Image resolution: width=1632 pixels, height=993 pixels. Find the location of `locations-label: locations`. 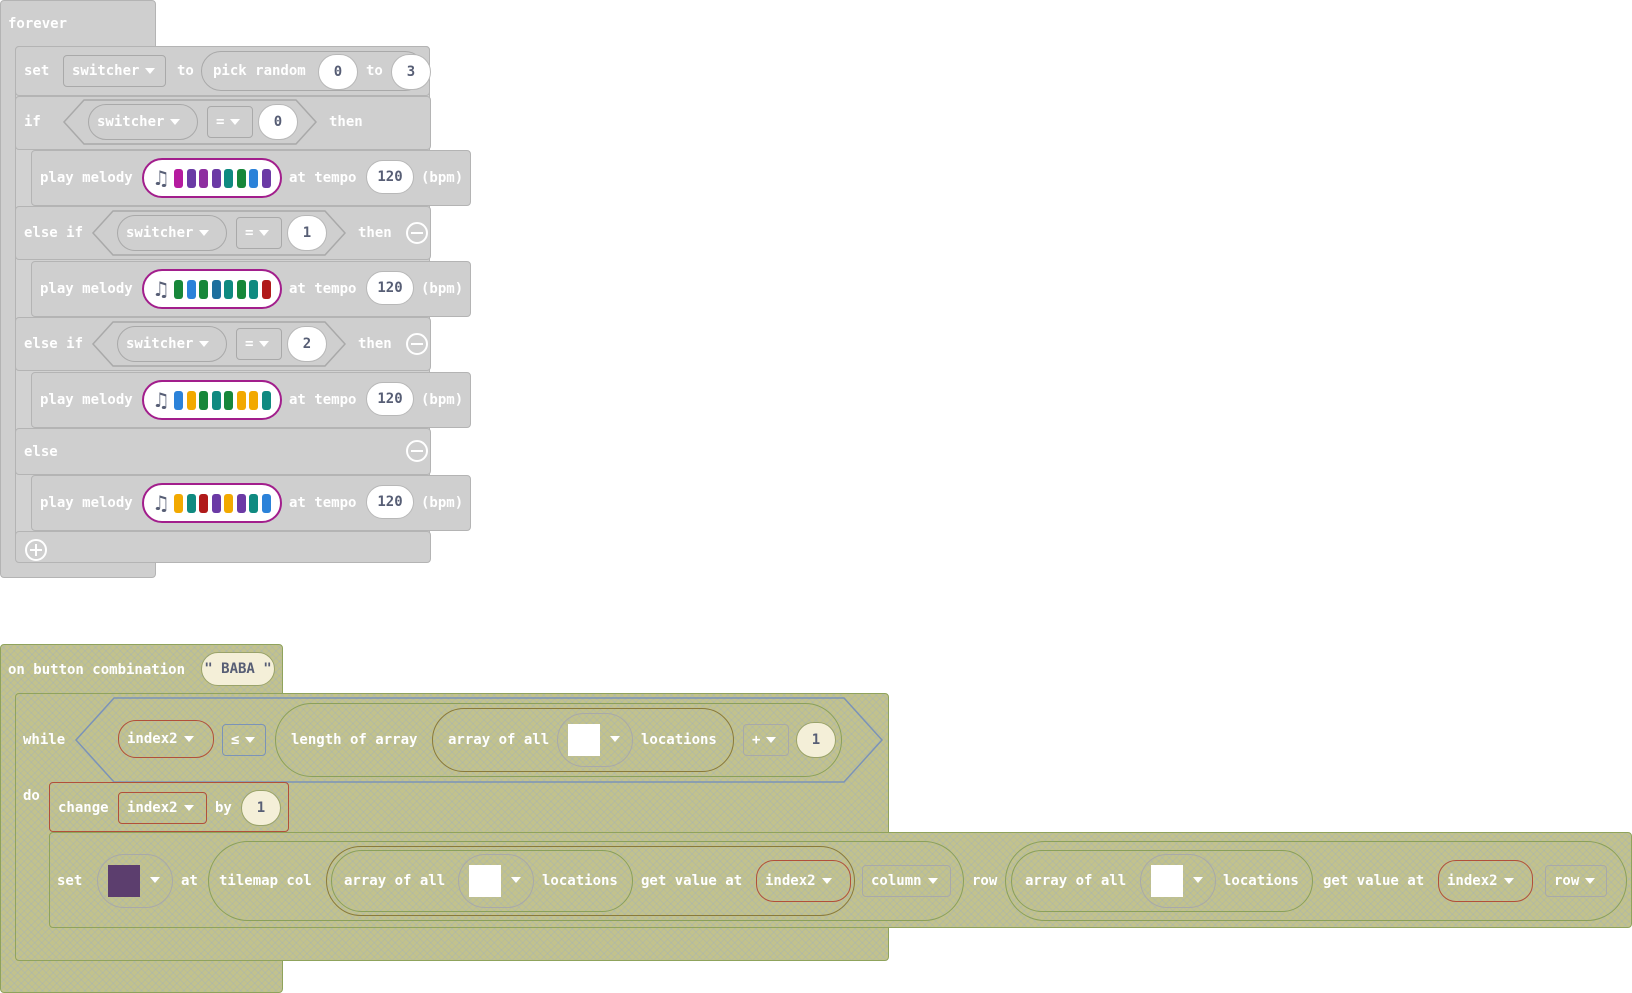

locations-label: locations is located at coordinates (1261, 881).